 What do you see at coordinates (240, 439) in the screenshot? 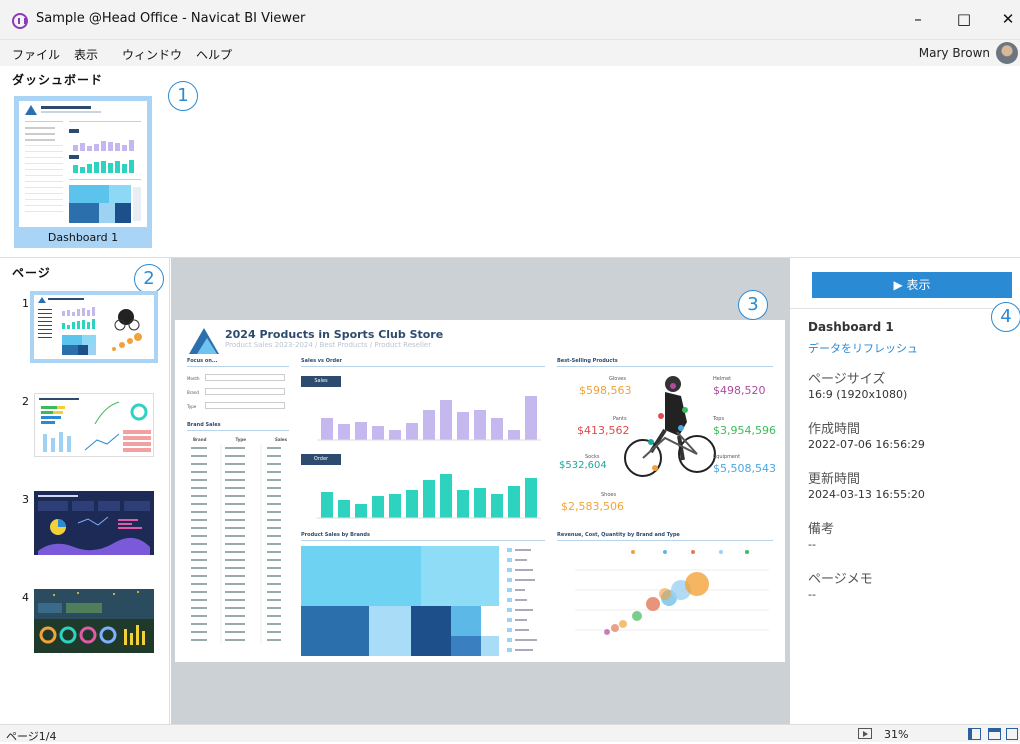
I see `brand-table-header: Brand Type Sales` at bounding box center [240, 439].